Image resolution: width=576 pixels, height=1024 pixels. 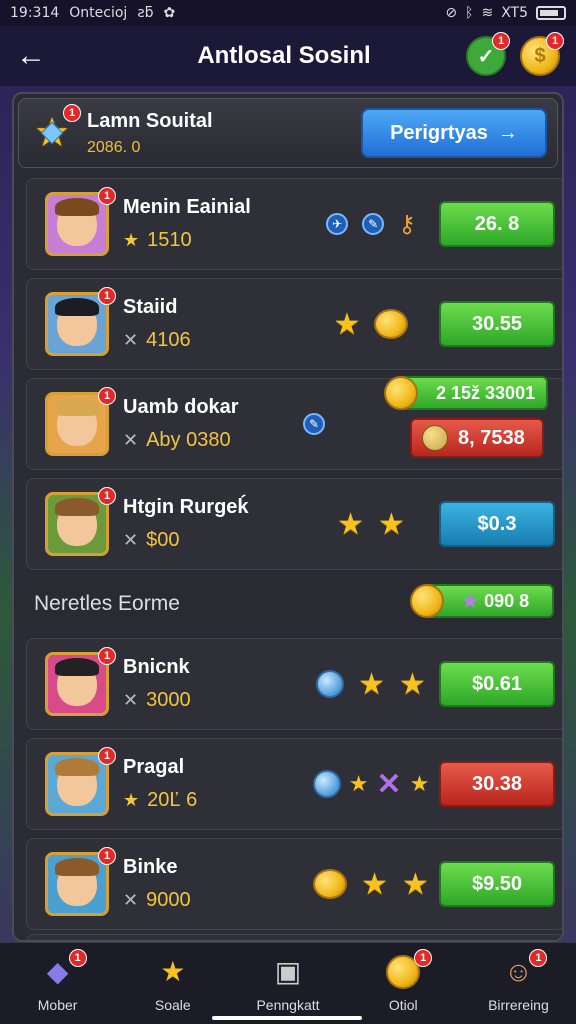 I want to click on value-button: 30.38, so click(x=497, y=784).